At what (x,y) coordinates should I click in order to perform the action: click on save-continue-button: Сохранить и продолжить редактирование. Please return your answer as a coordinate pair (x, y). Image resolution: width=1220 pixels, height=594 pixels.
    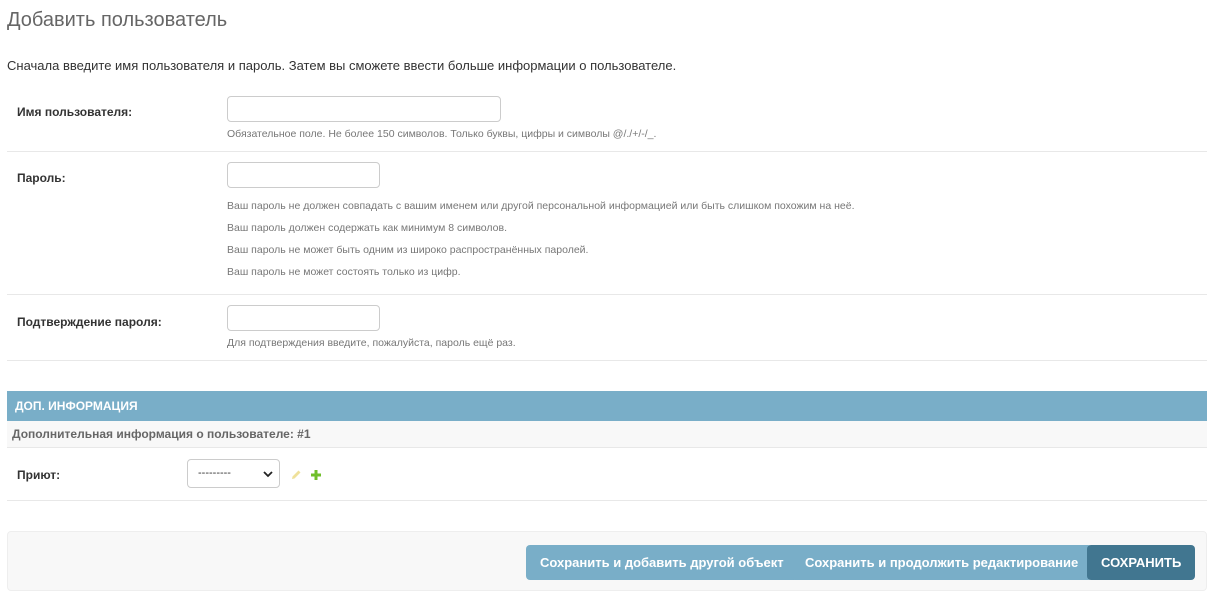
    Looking at the image, I should click on (942, 562).